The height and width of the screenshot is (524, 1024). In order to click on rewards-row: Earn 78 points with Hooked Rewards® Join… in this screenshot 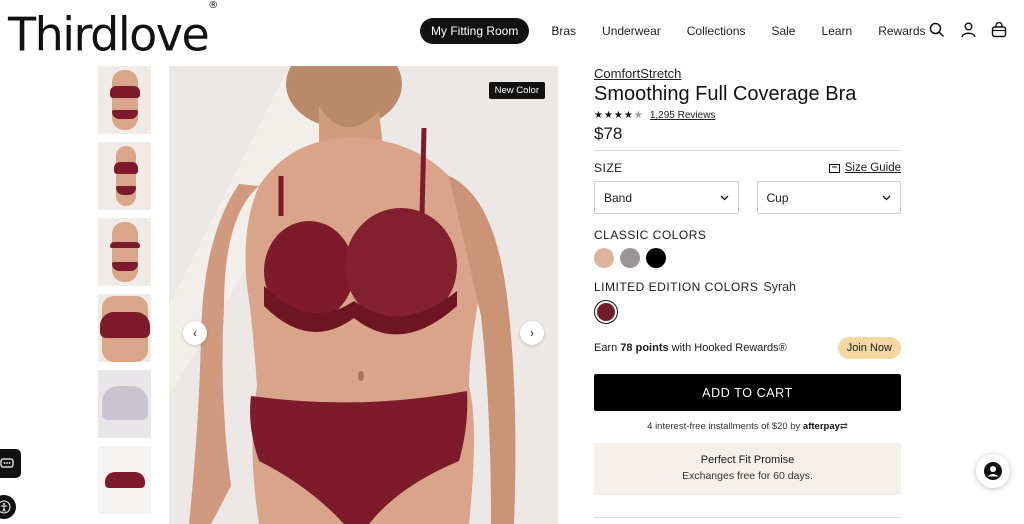, I will do `click(747, 348)`.